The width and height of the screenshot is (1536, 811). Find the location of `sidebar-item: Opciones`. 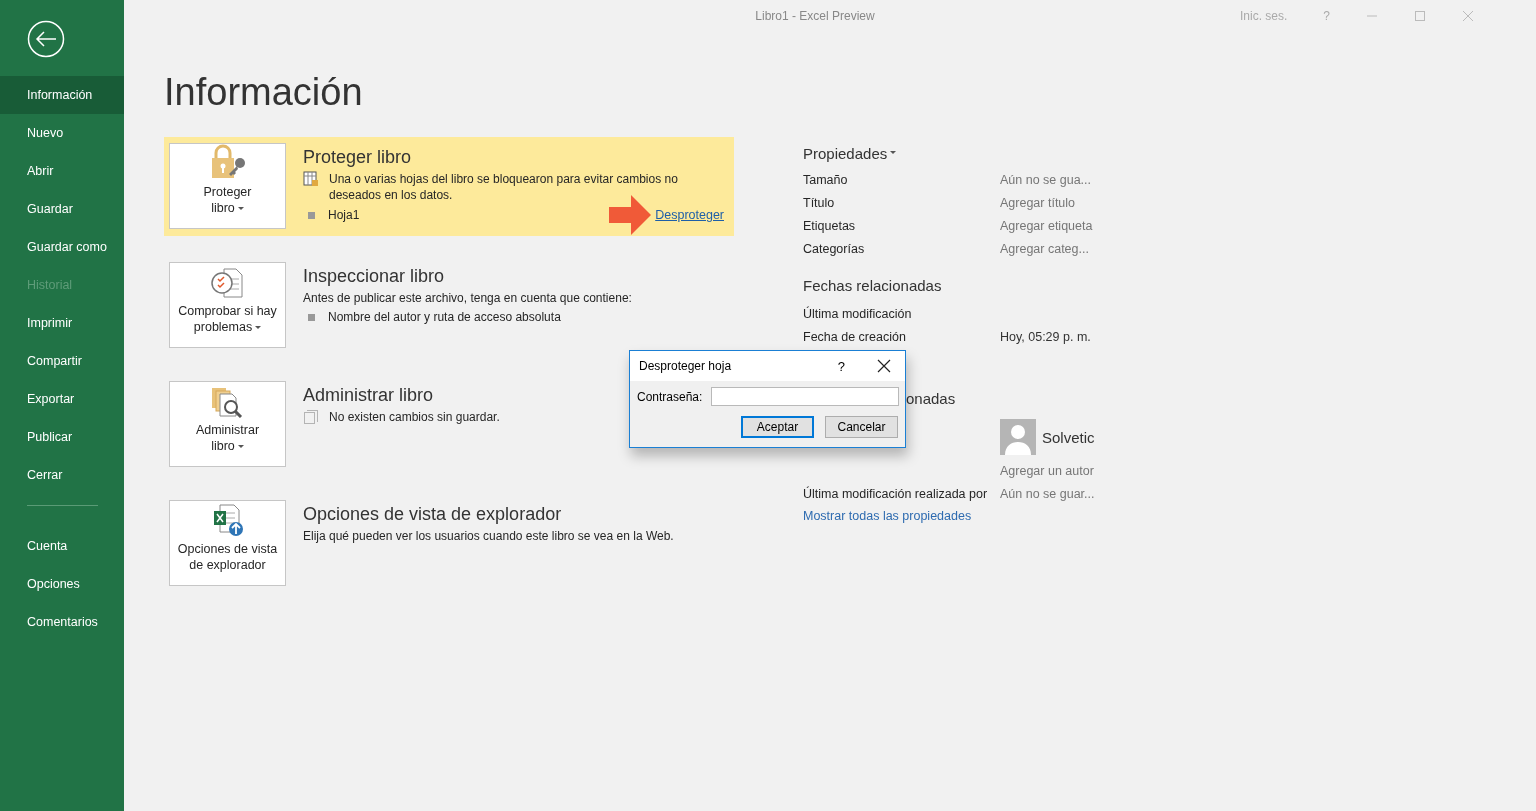

sidebar-item: Opciones is located at coordinates (62, 584).